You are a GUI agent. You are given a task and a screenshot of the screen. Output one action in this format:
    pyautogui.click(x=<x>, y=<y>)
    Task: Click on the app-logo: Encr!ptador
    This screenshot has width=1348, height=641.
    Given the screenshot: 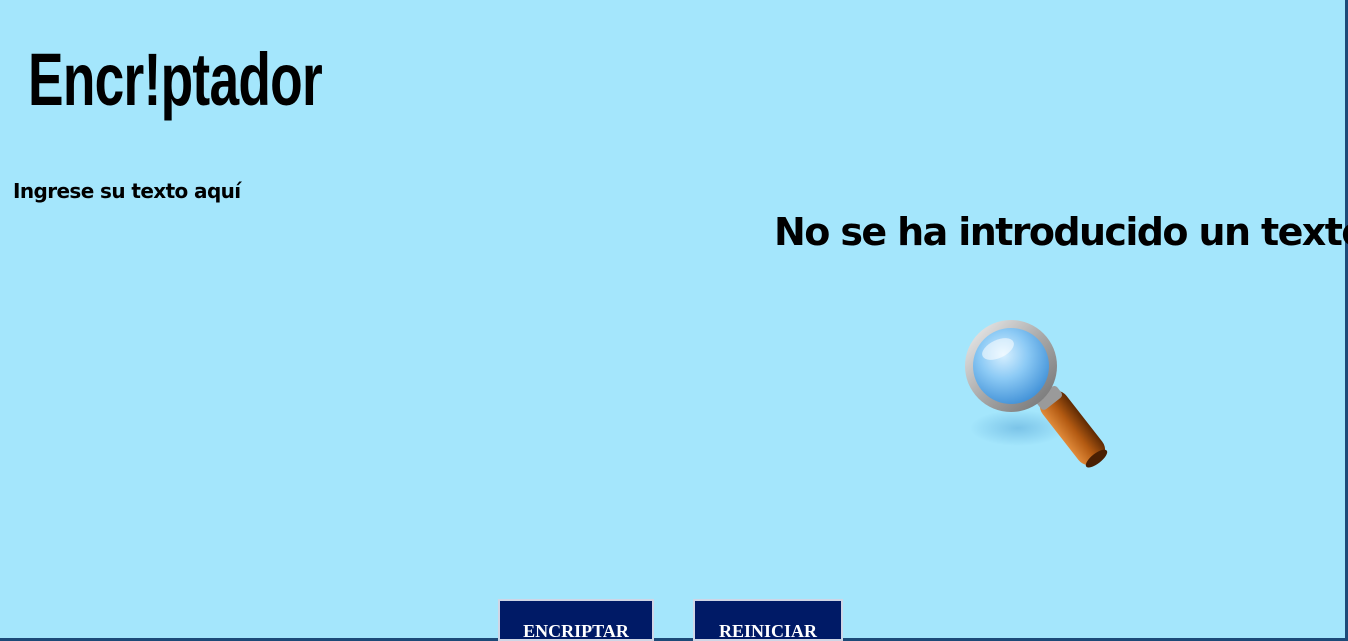 What is the action you would take?
    pyautogui.click(x=175, y=79)
    